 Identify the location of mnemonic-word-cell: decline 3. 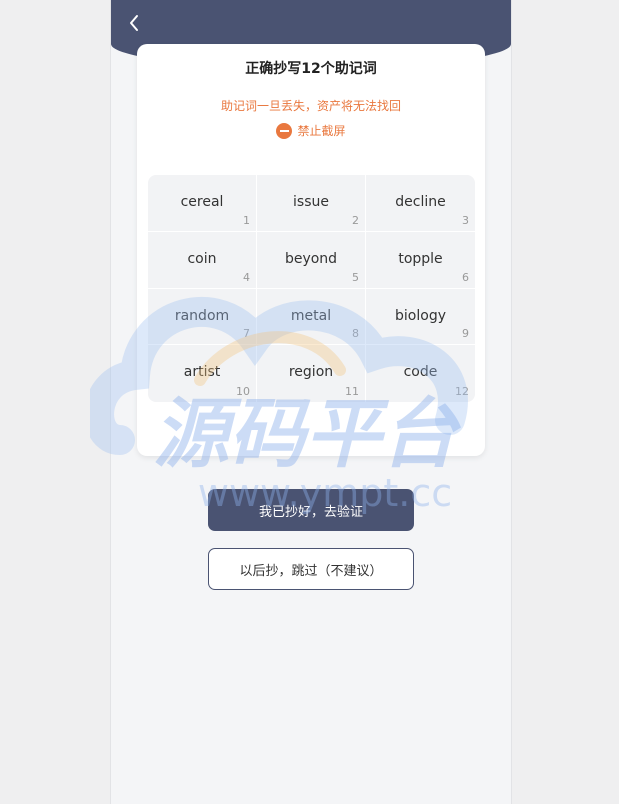
(420, 203).